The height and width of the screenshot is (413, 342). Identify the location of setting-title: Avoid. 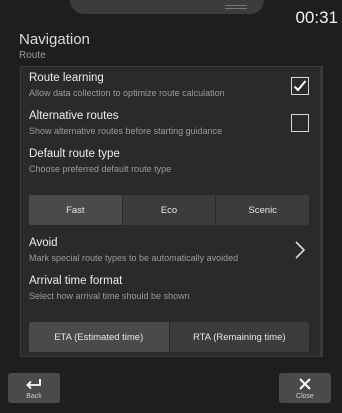
(43, 243).